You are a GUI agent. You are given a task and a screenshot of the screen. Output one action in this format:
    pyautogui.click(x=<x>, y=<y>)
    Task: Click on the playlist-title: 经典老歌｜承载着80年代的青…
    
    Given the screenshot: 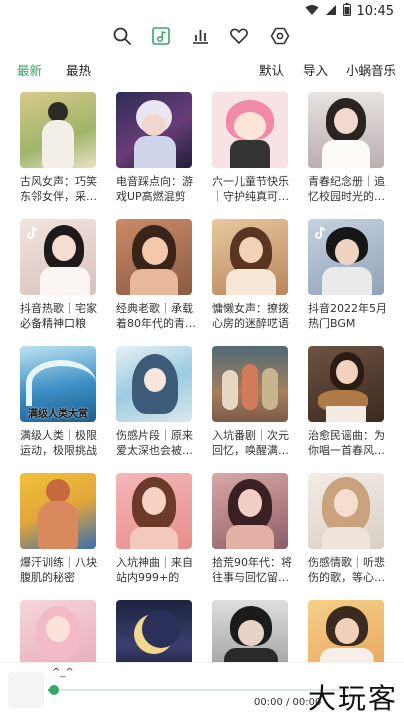 What is the action you would take?
    pyautogui.click(x=156, y=316)
    